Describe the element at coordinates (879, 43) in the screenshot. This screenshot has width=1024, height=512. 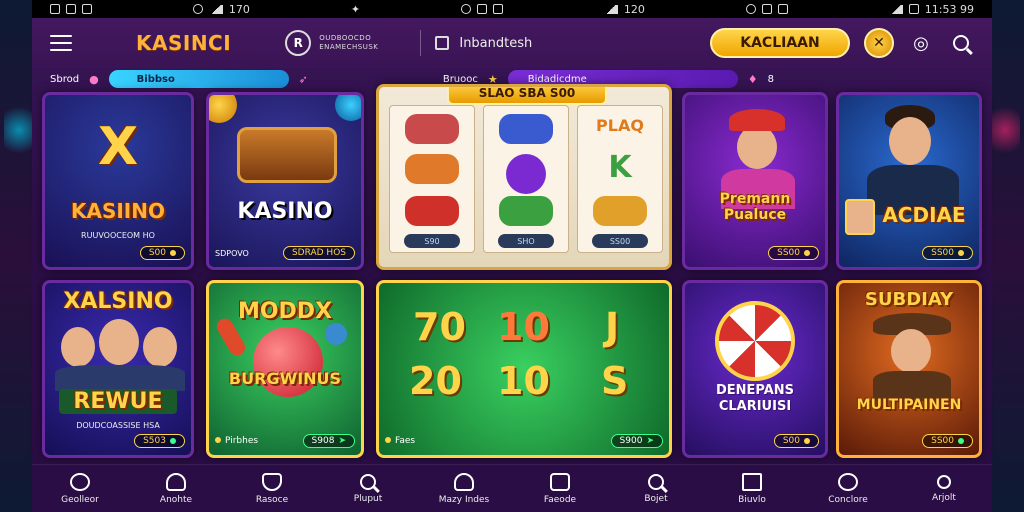
I see `coin-icon: ✕` at that location.